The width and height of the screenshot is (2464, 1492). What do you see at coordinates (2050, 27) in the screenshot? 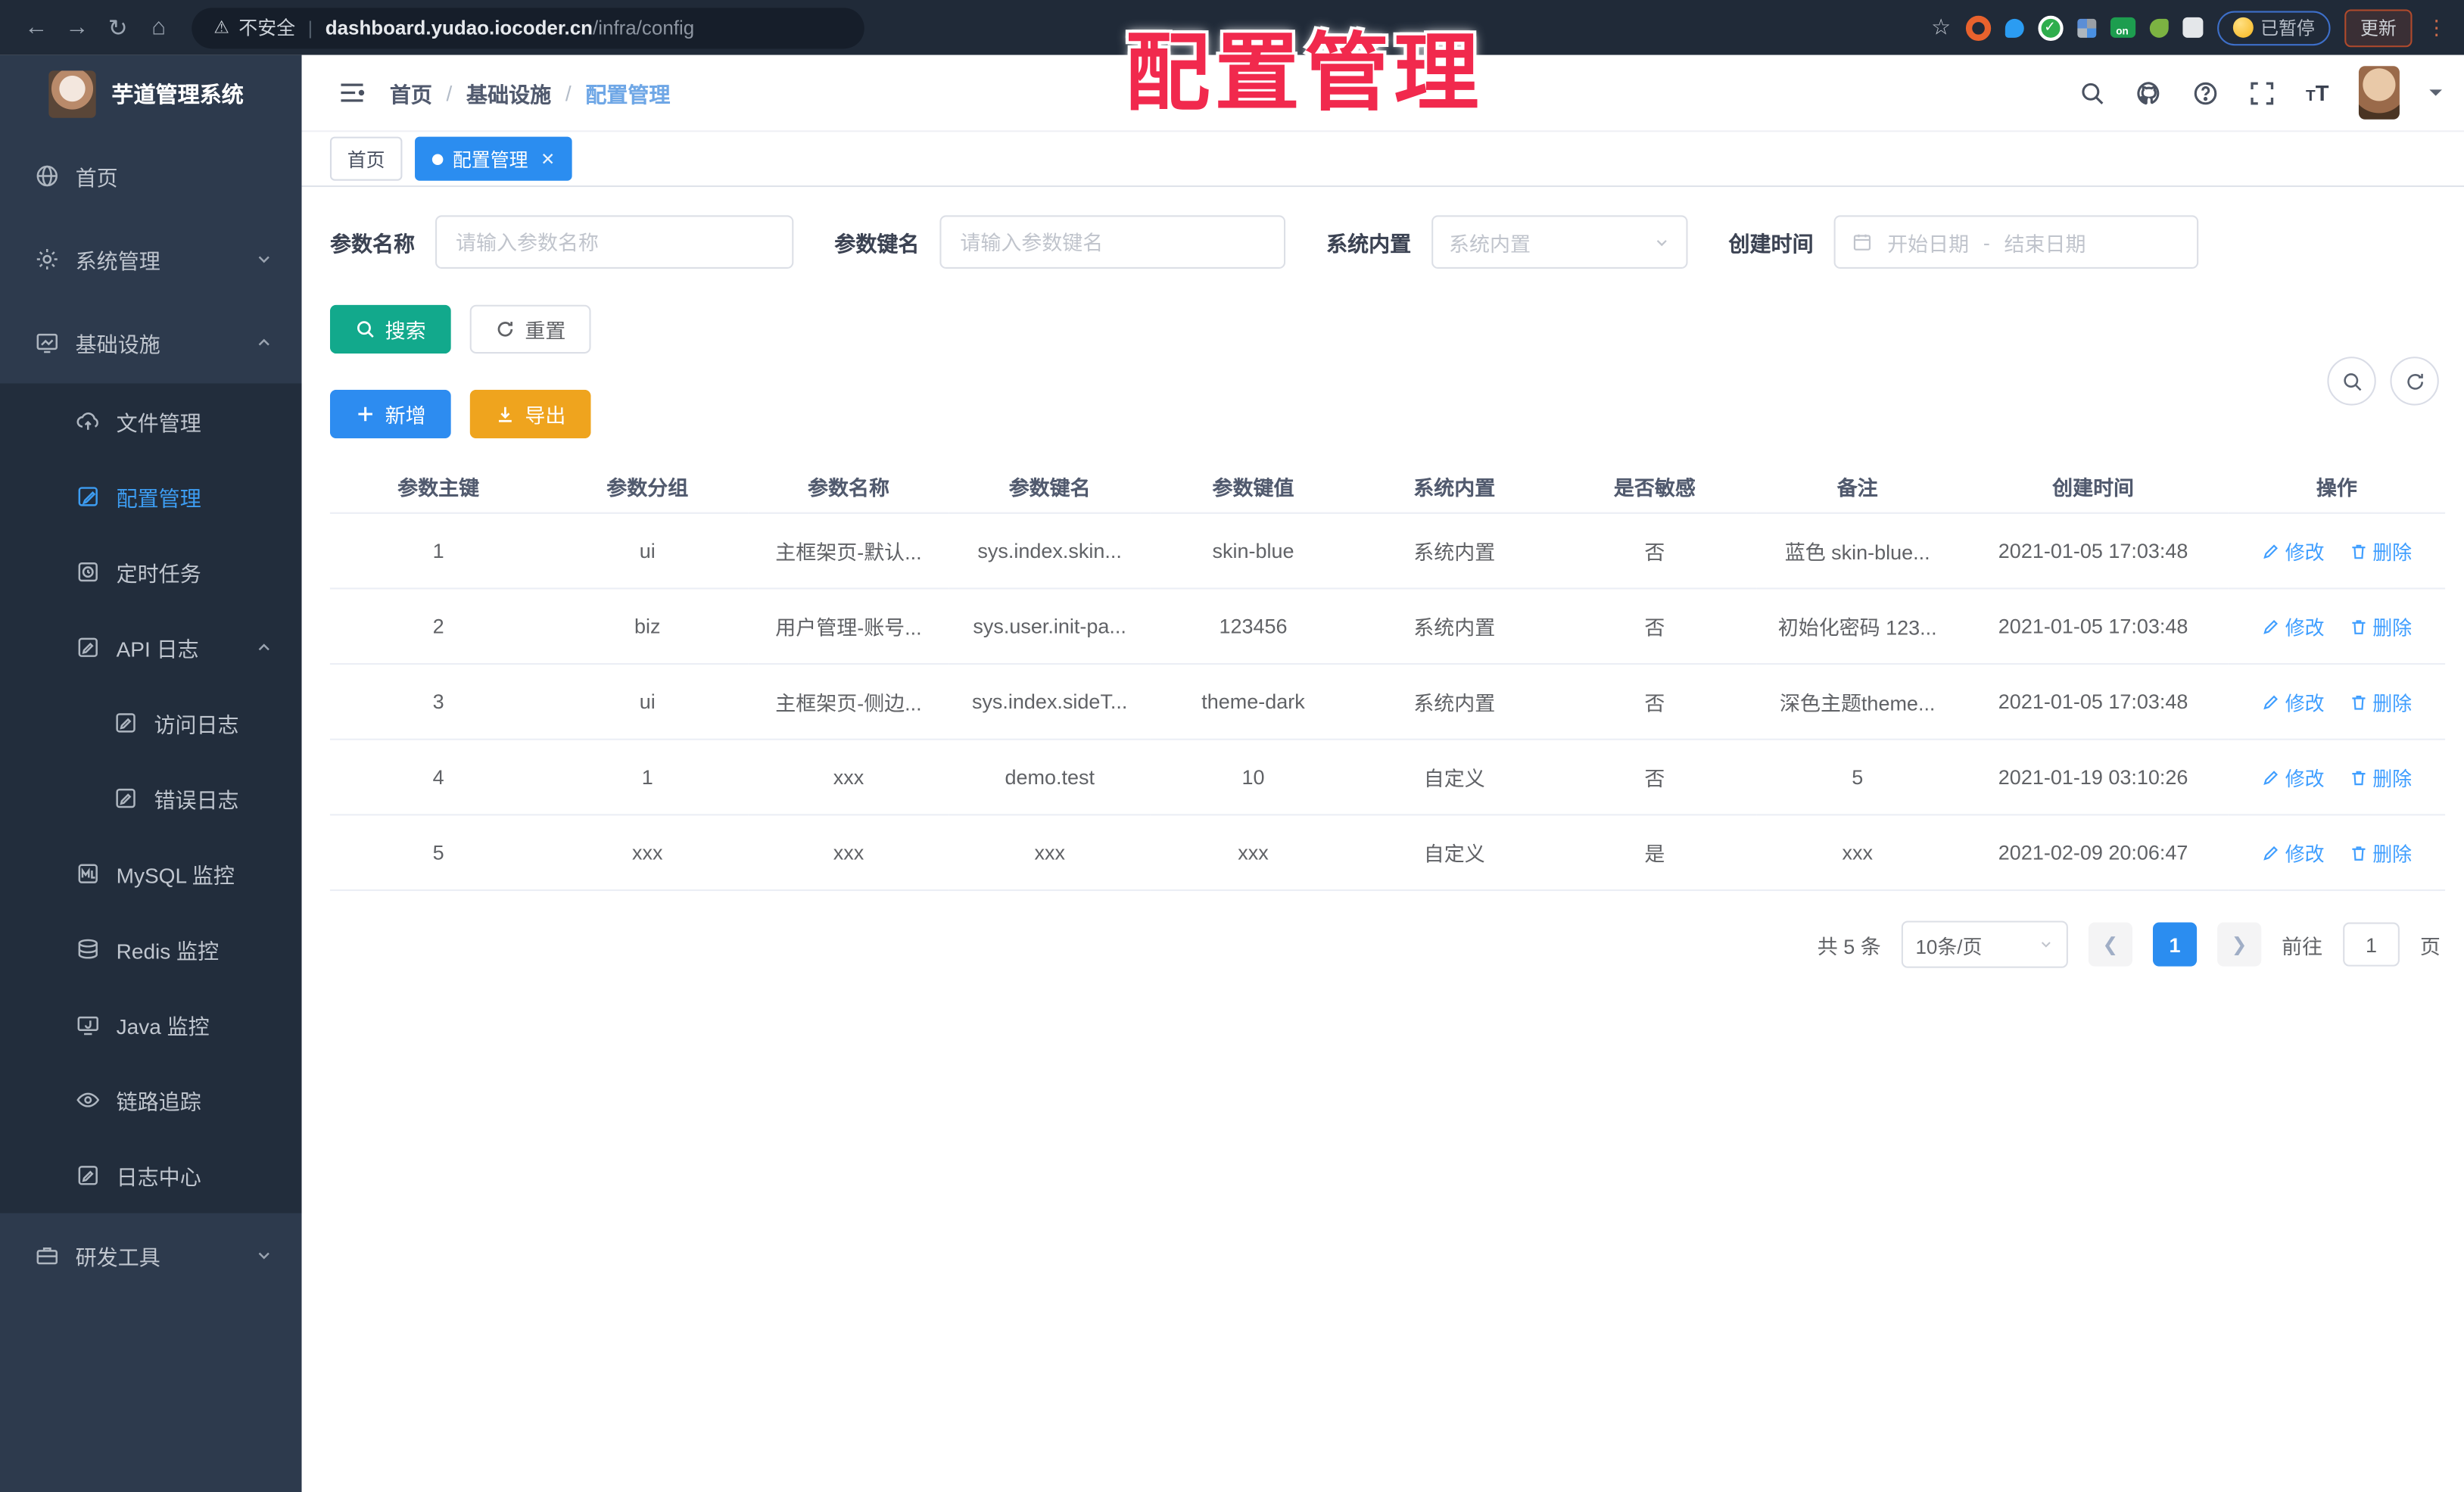
I see `extension-check-icon: ✓` at bounding box center [2050, 27].